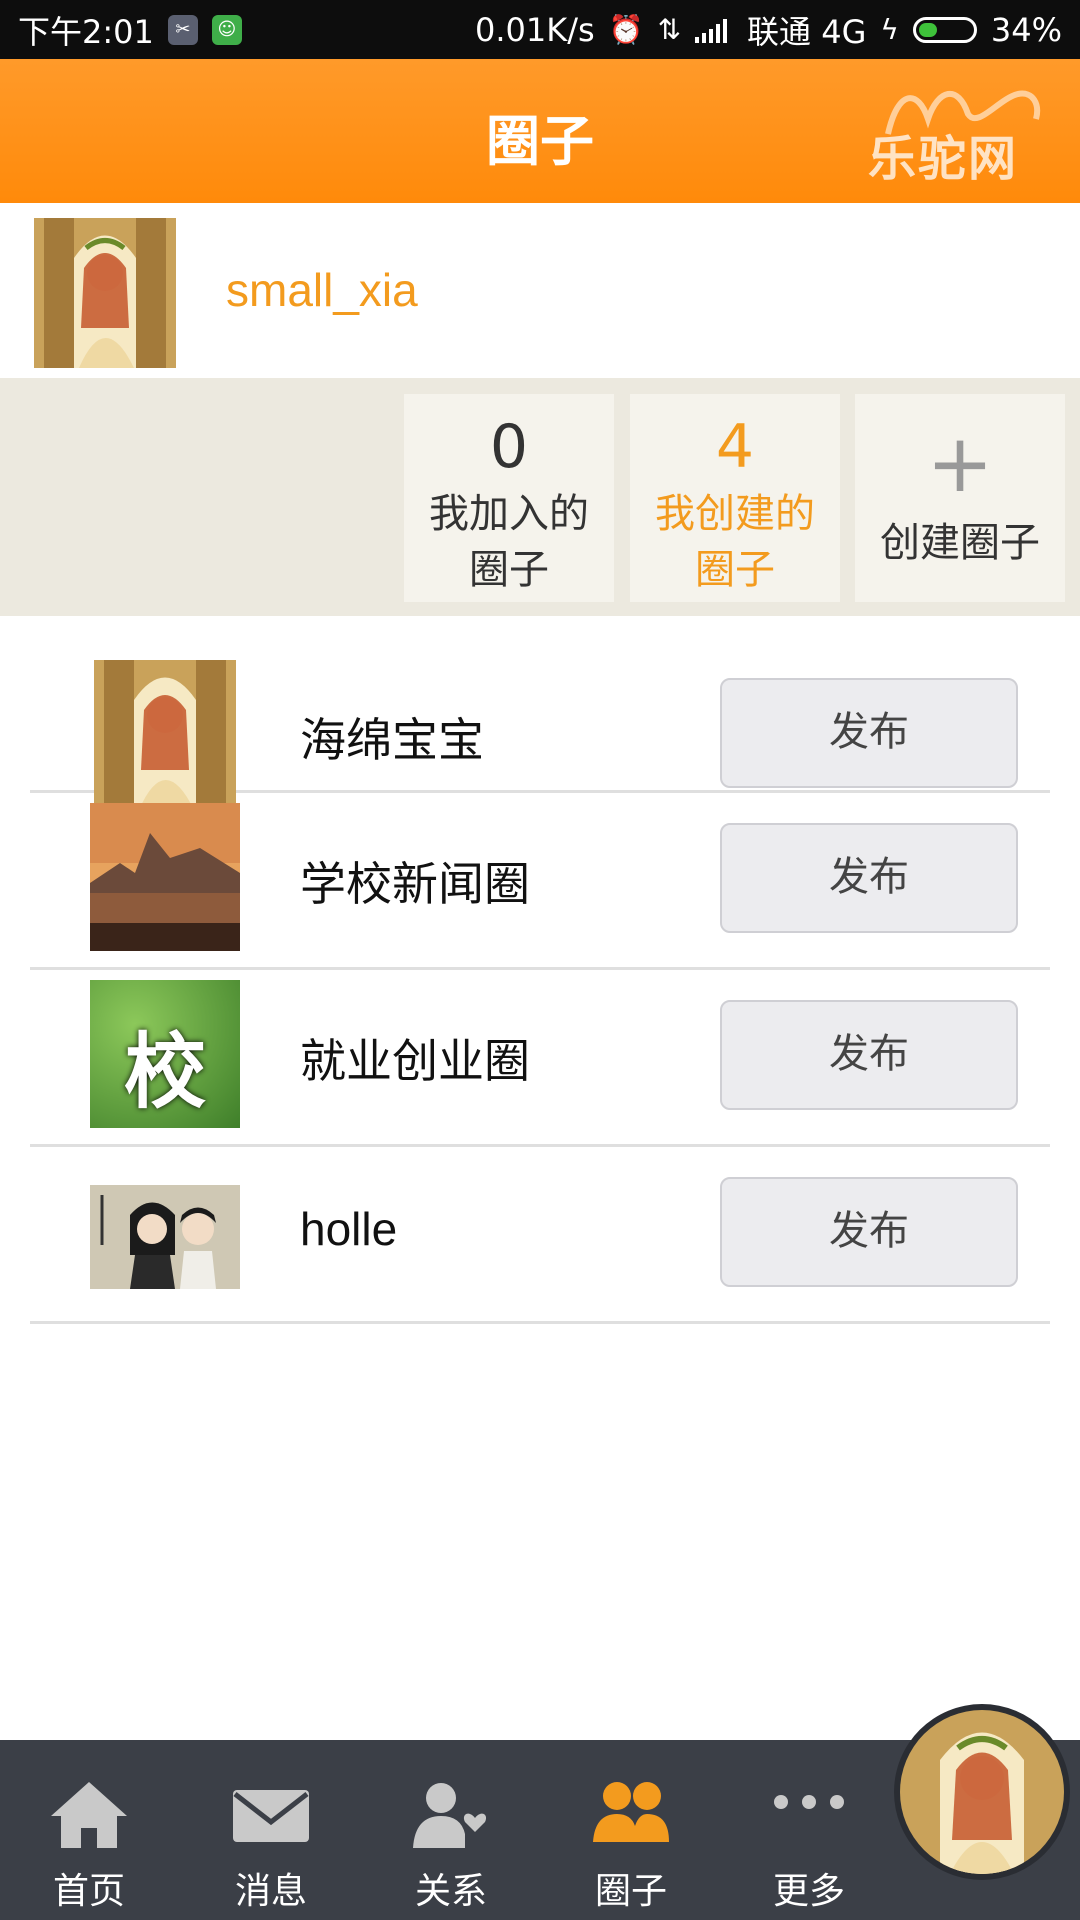  I want to click on status-bar: 下午2:01 ✂ ☺ 0.01K/s ⏰ ⇅ 联通 4G ϟ 34%, so click(540, 29).